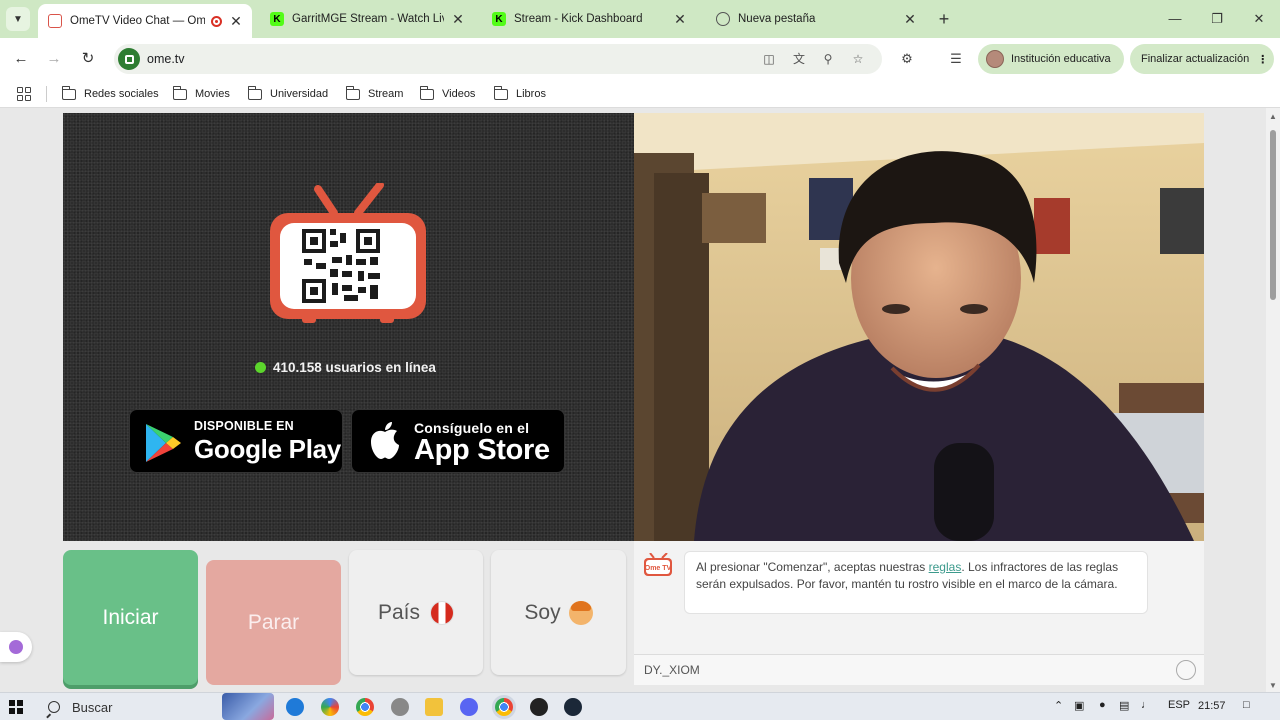  Describe the element at coordinates (1061, 59) in the screenshot. I see `profile-label: Institución educativa` at that location.